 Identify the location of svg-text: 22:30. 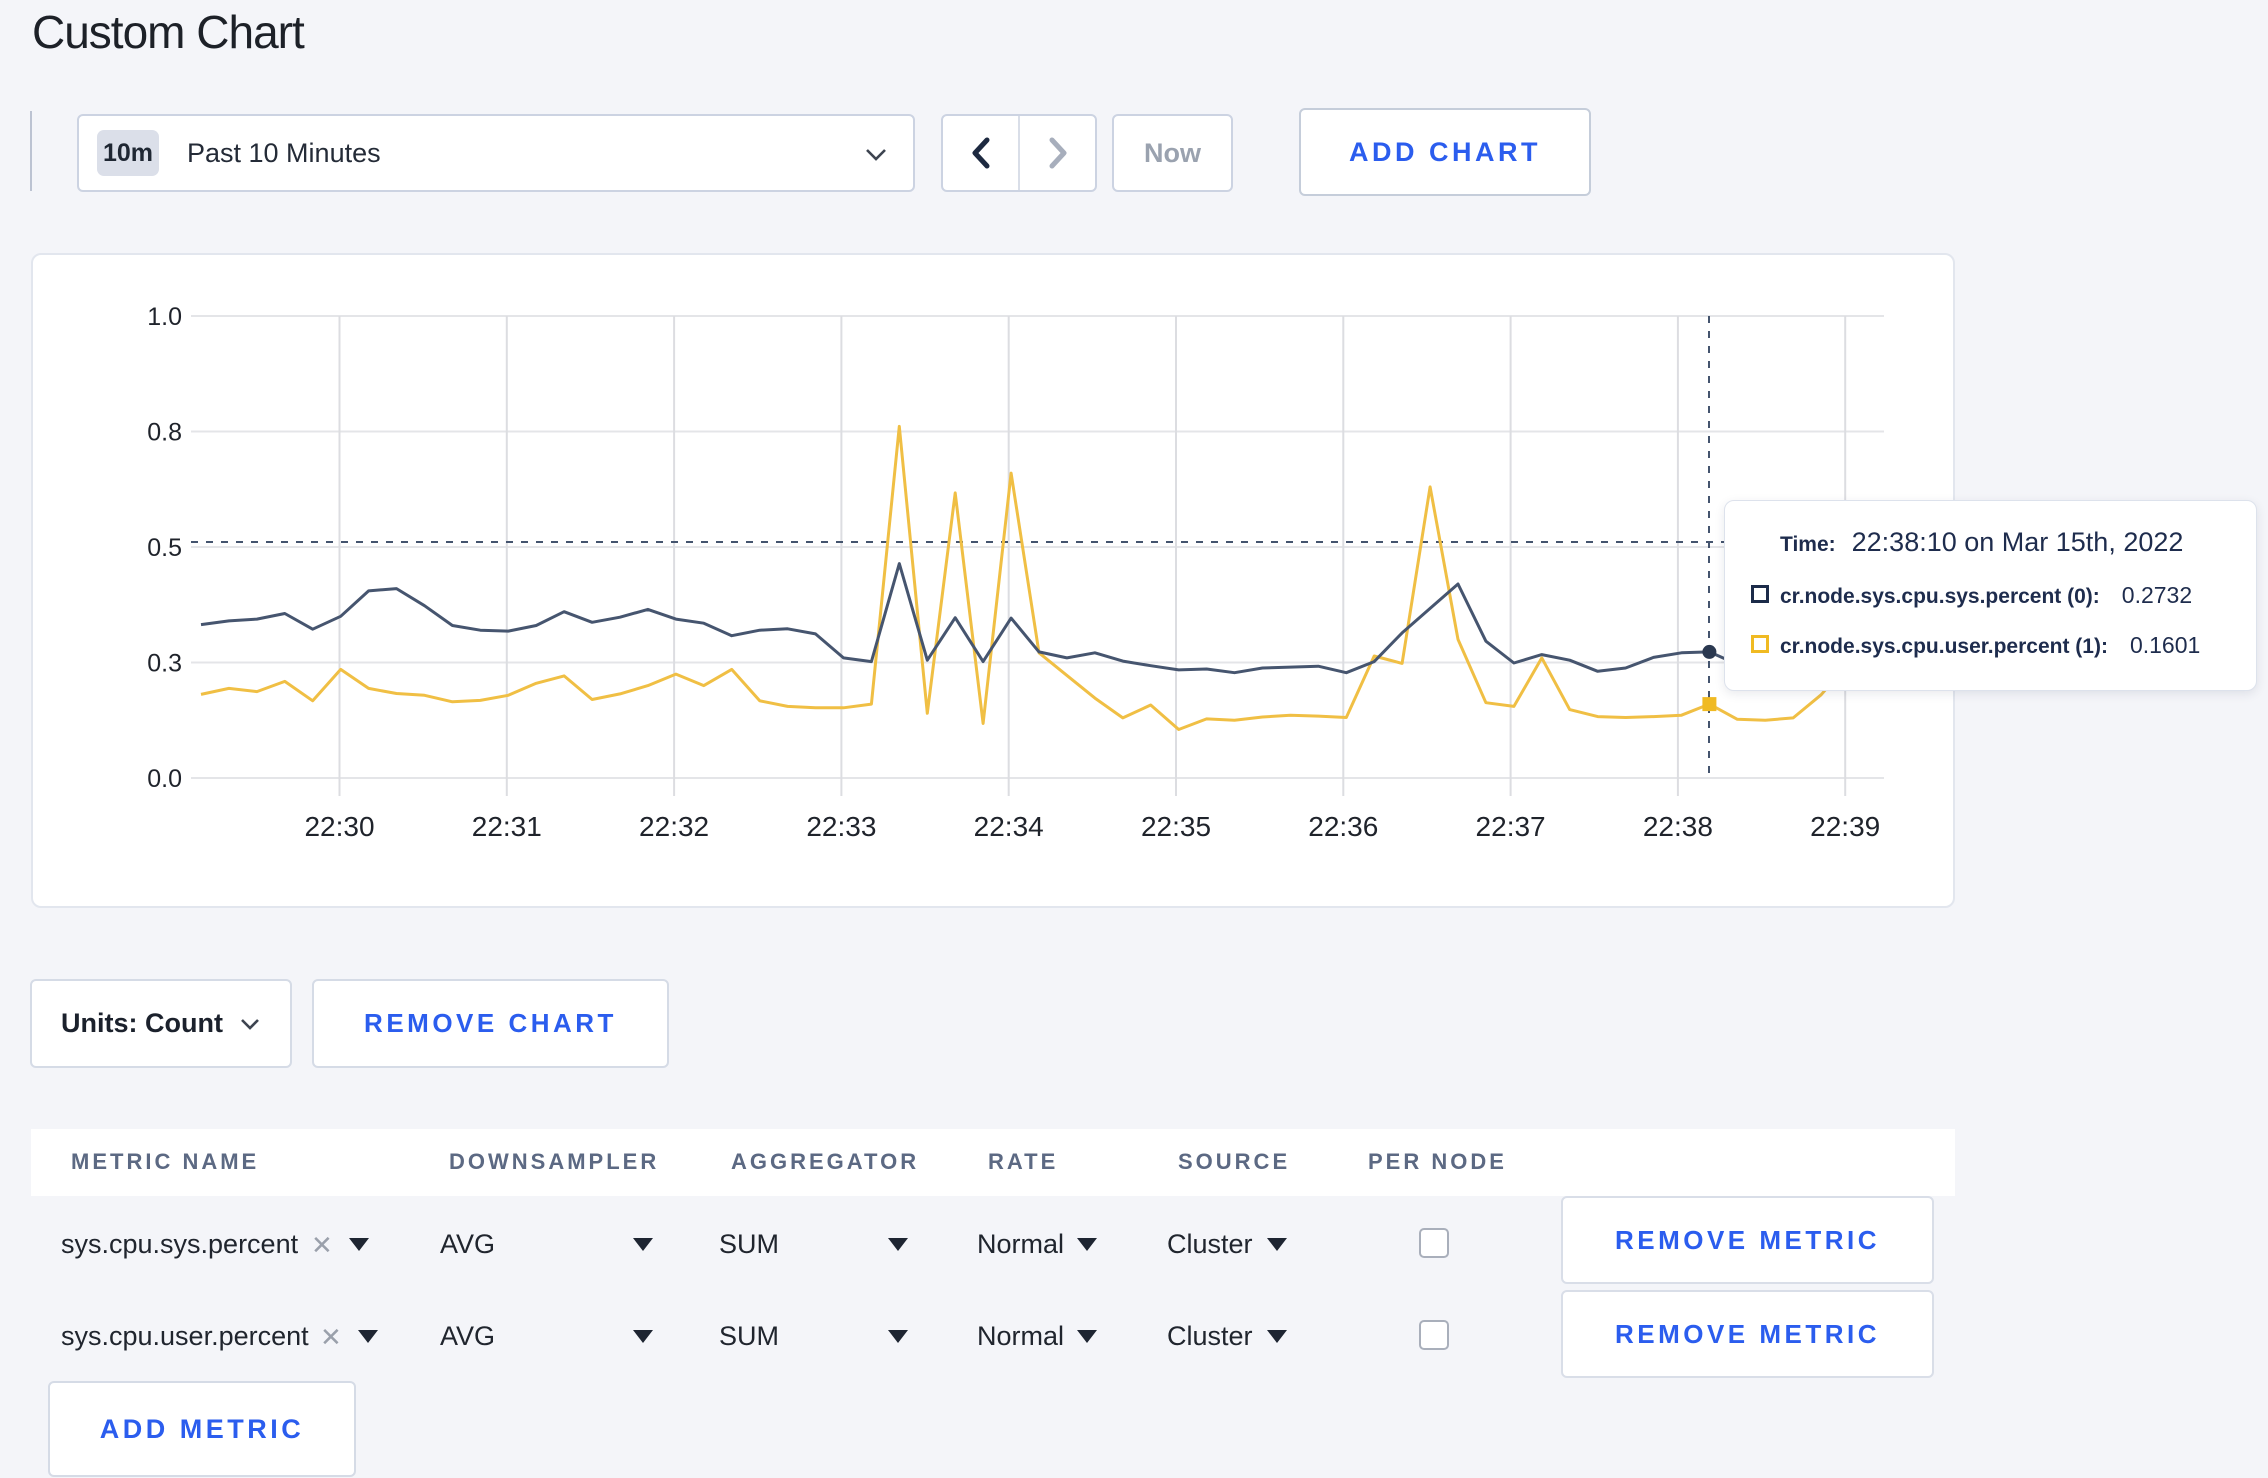
(339, 826).